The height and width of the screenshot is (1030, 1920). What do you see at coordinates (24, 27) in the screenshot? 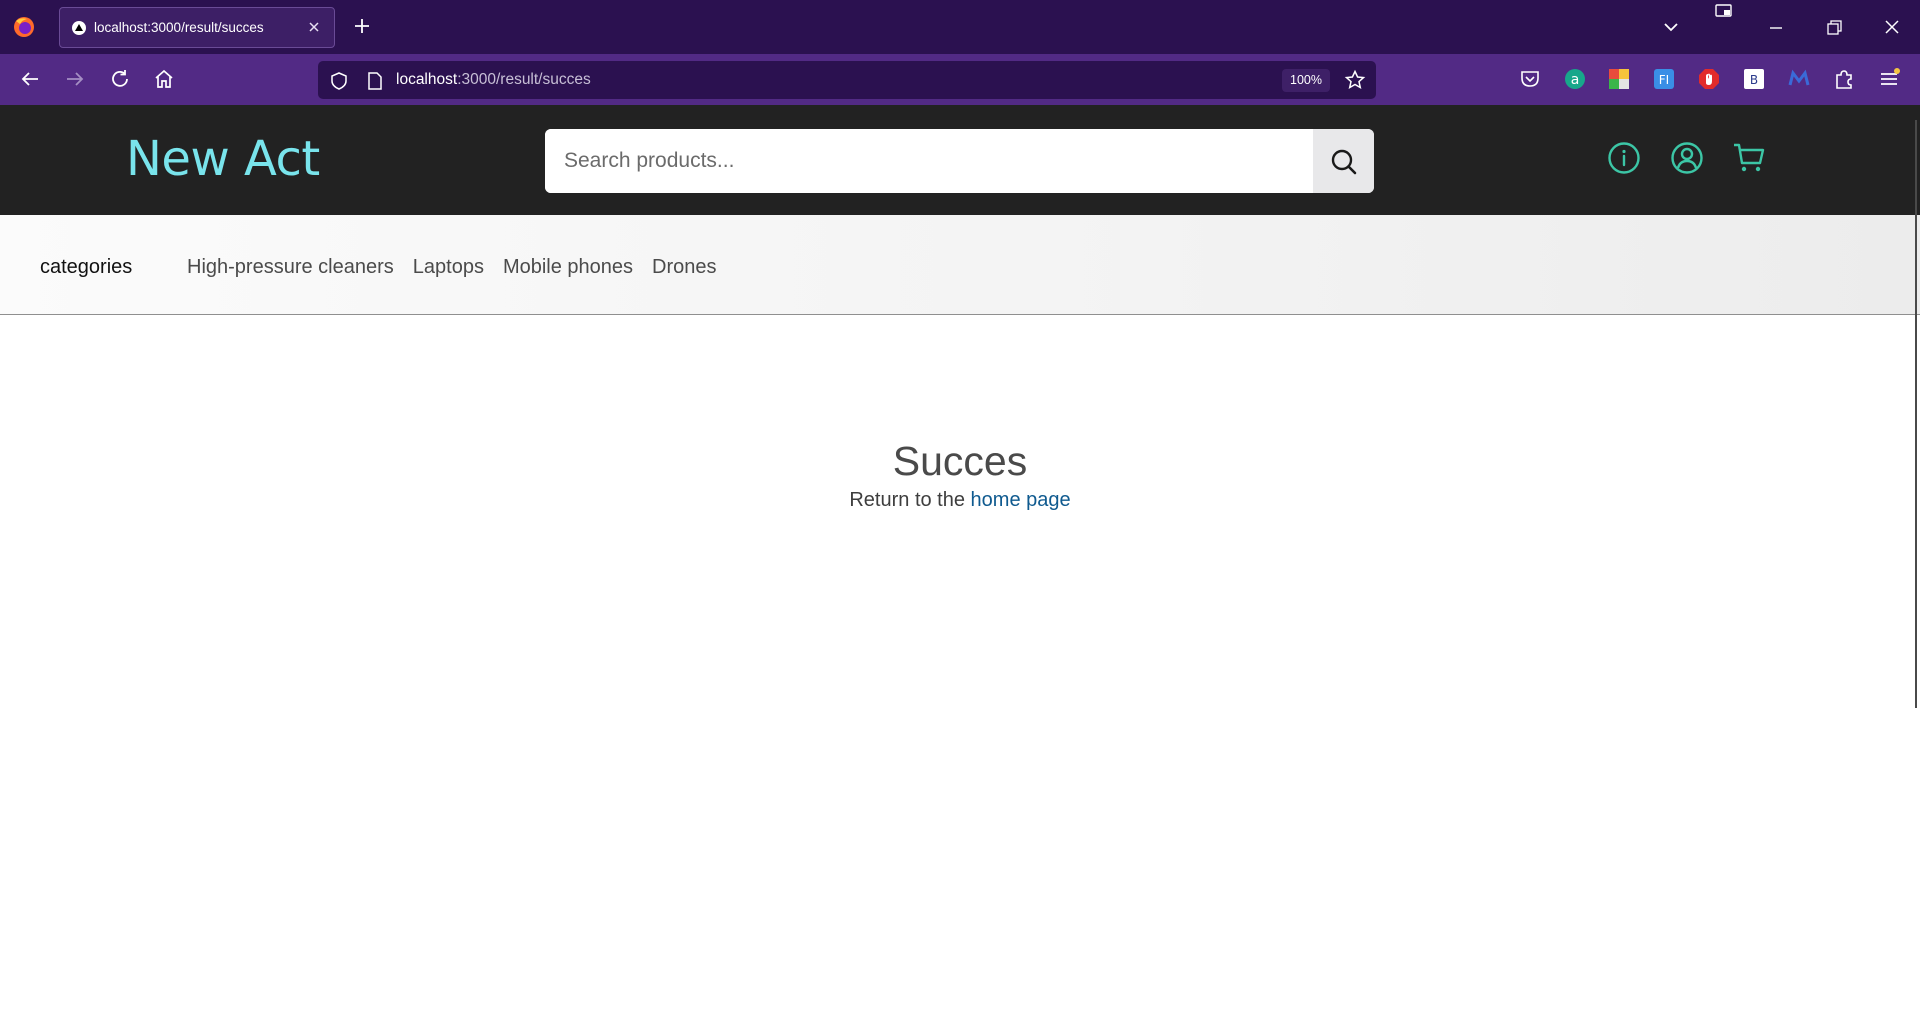
I see `firefox-logo-icon` at bounding box center [24, 27].